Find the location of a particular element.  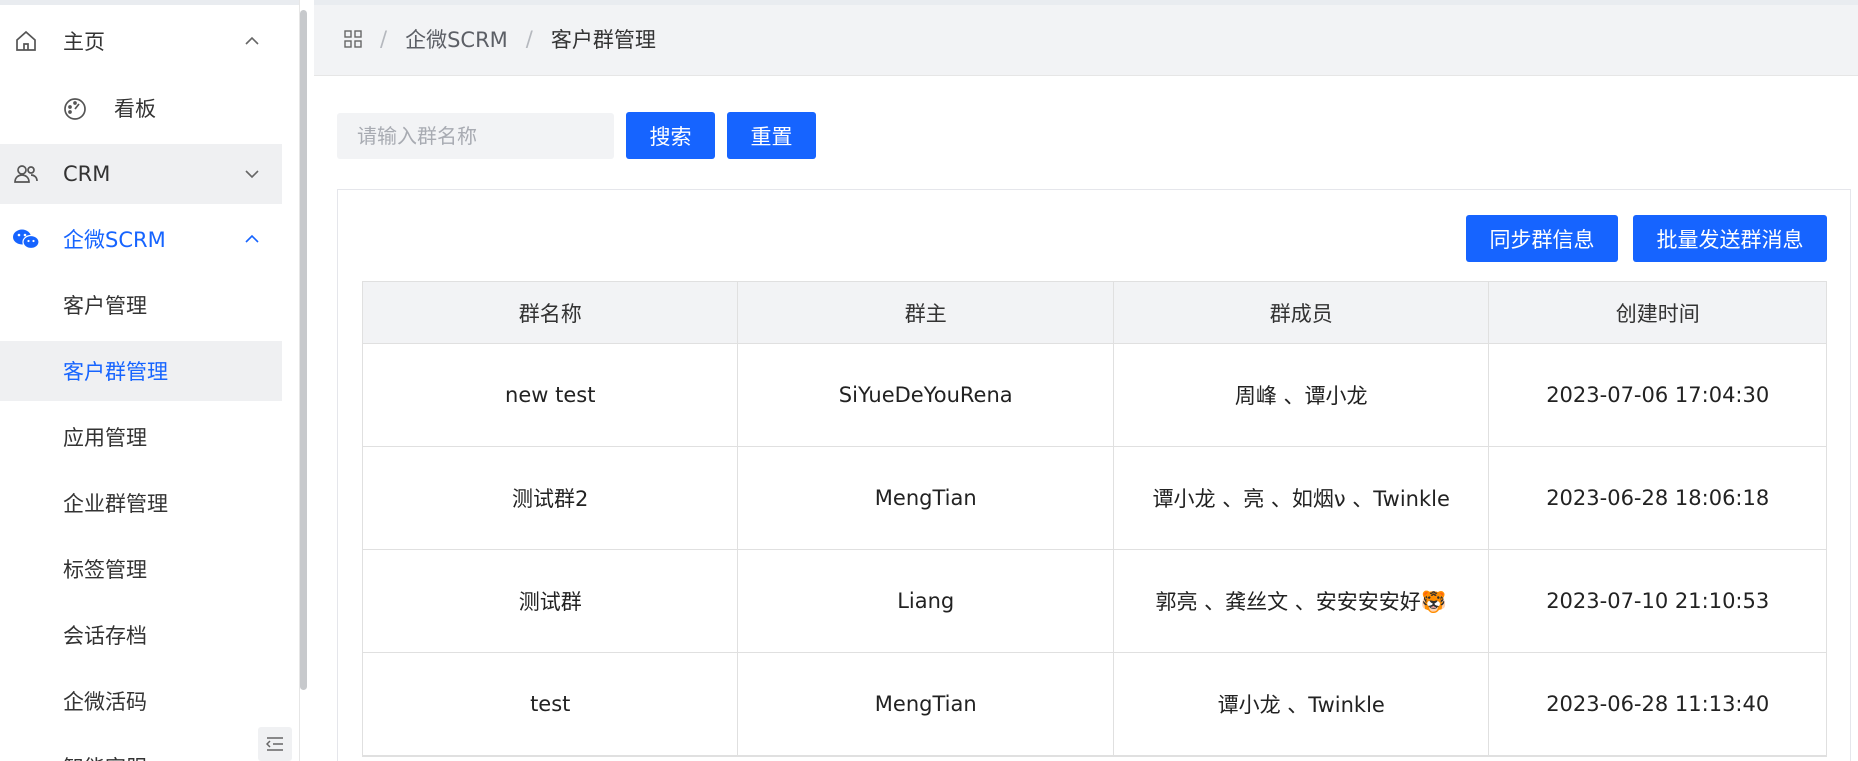

home-icon is located at coordinates (26, 41).